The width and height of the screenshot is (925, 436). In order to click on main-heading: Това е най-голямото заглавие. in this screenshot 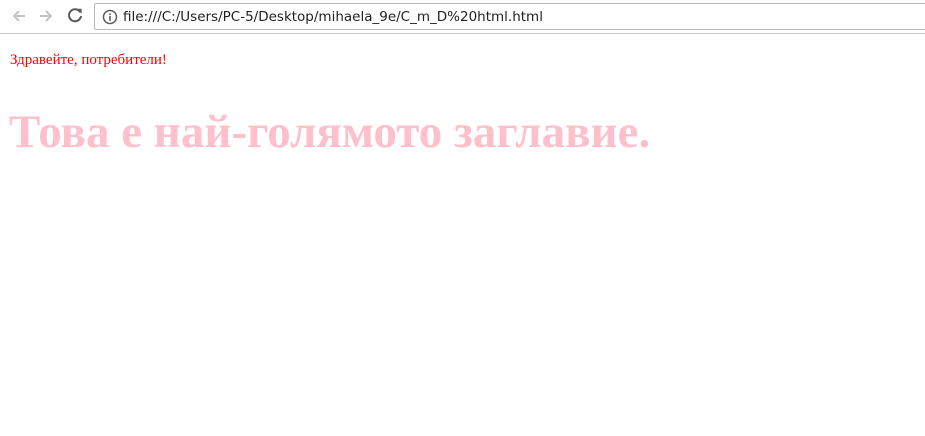, I will do `click(330, 132)`.